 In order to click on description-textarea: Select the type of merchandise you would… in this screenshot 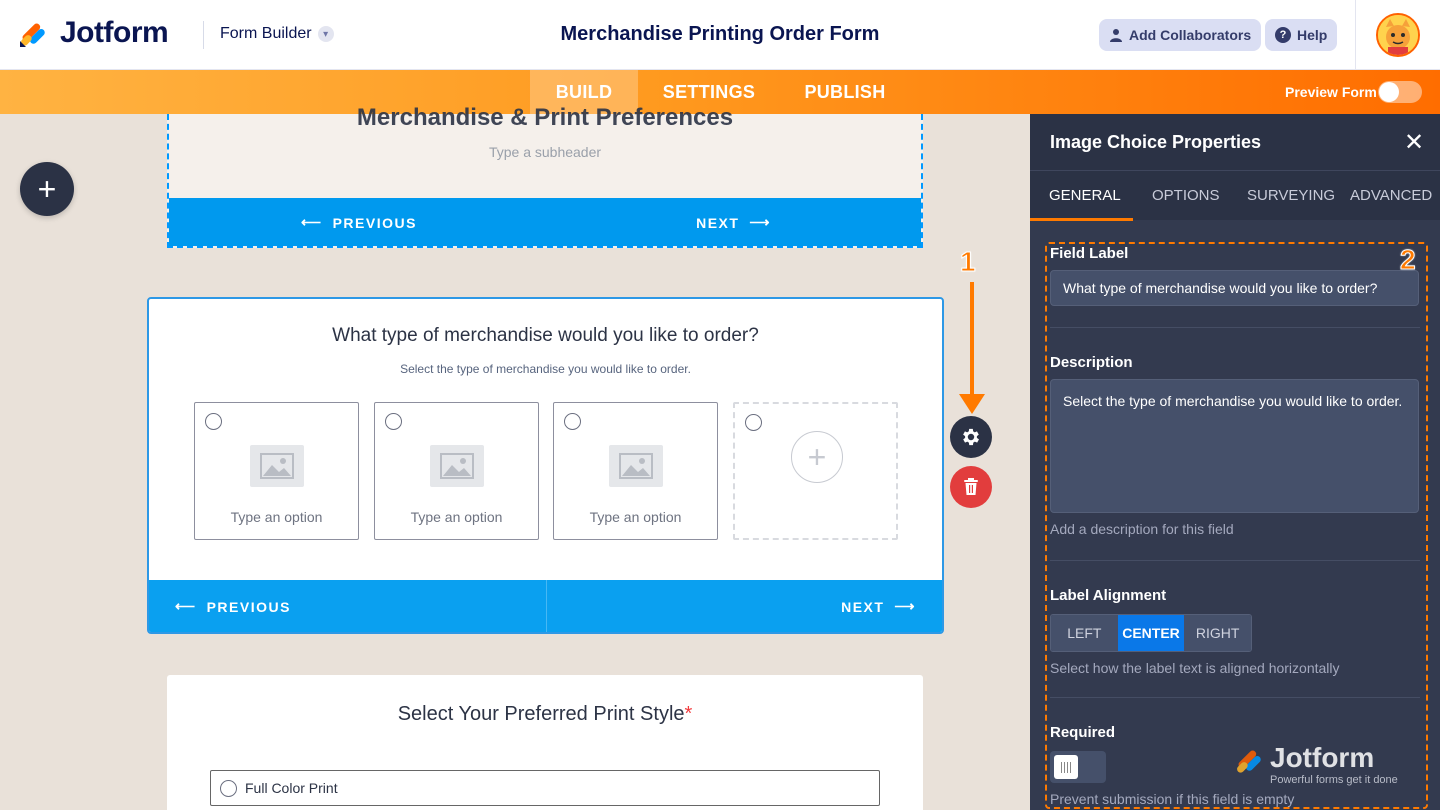, I will do `click(1234, 446)`.